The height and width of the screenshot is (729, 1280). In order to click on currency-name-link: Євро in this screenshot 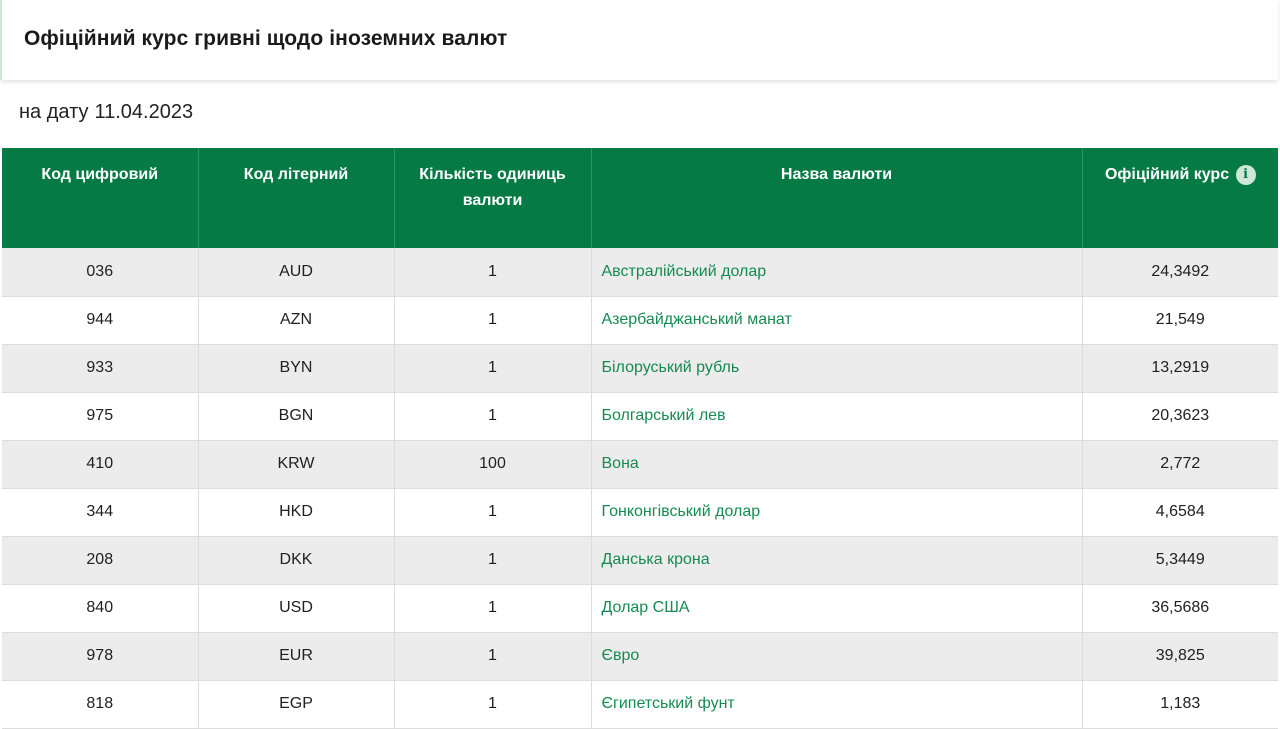, I will do `click(837, 656)`.